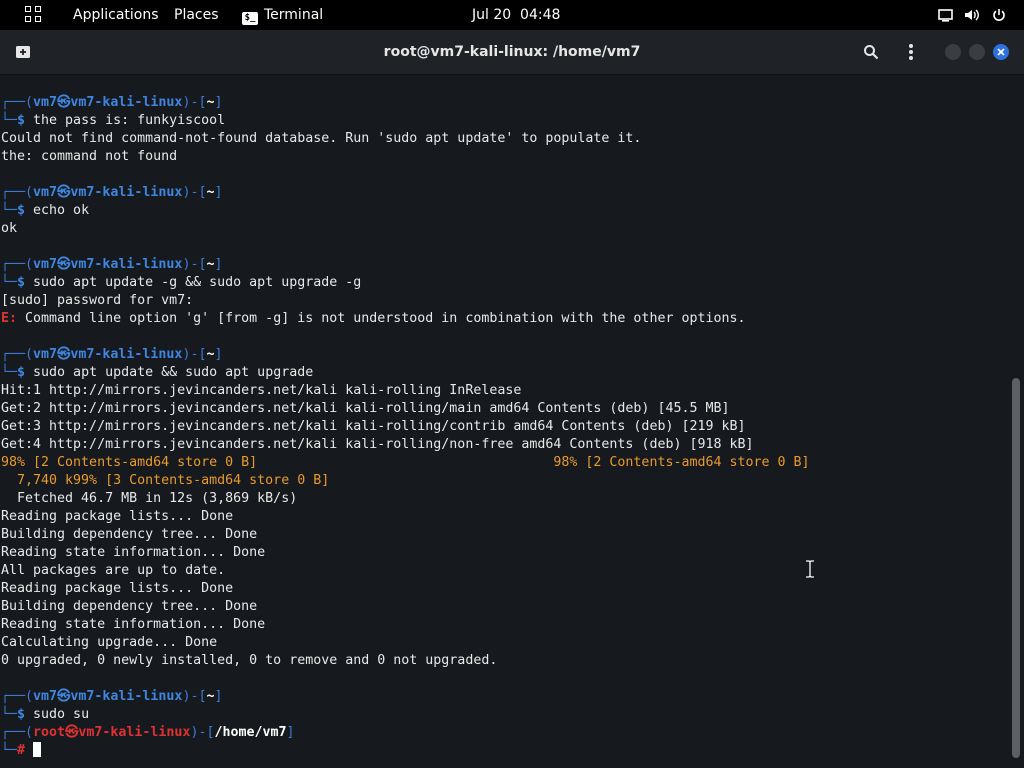  I want to click on command-line: └─$ the pass is: funkyiscool, so click(113, 120).